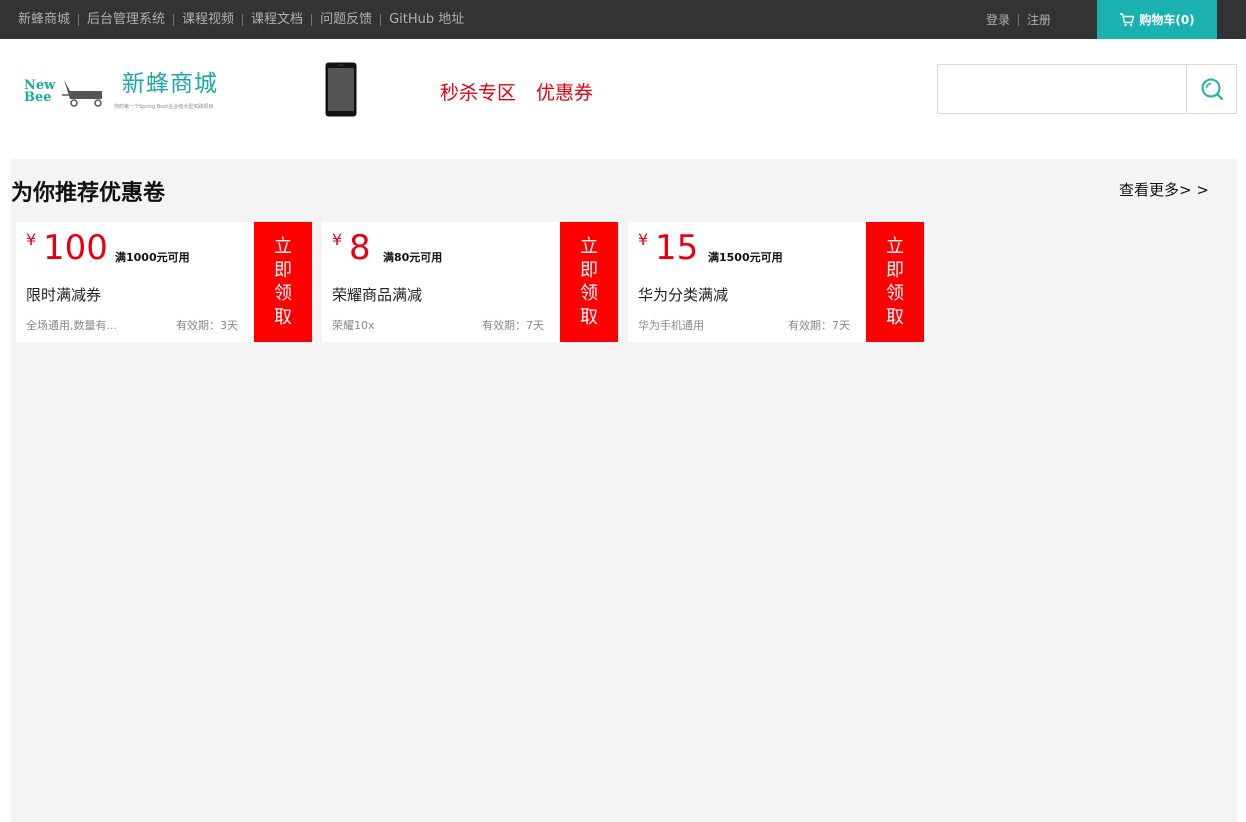 Image resolution: width=1246 pixels, height=822 pixels. What do you see at coordinates (360, 248) in the screenshot?
I see `coupon-amount: 8` at bounding box center [360, 248].